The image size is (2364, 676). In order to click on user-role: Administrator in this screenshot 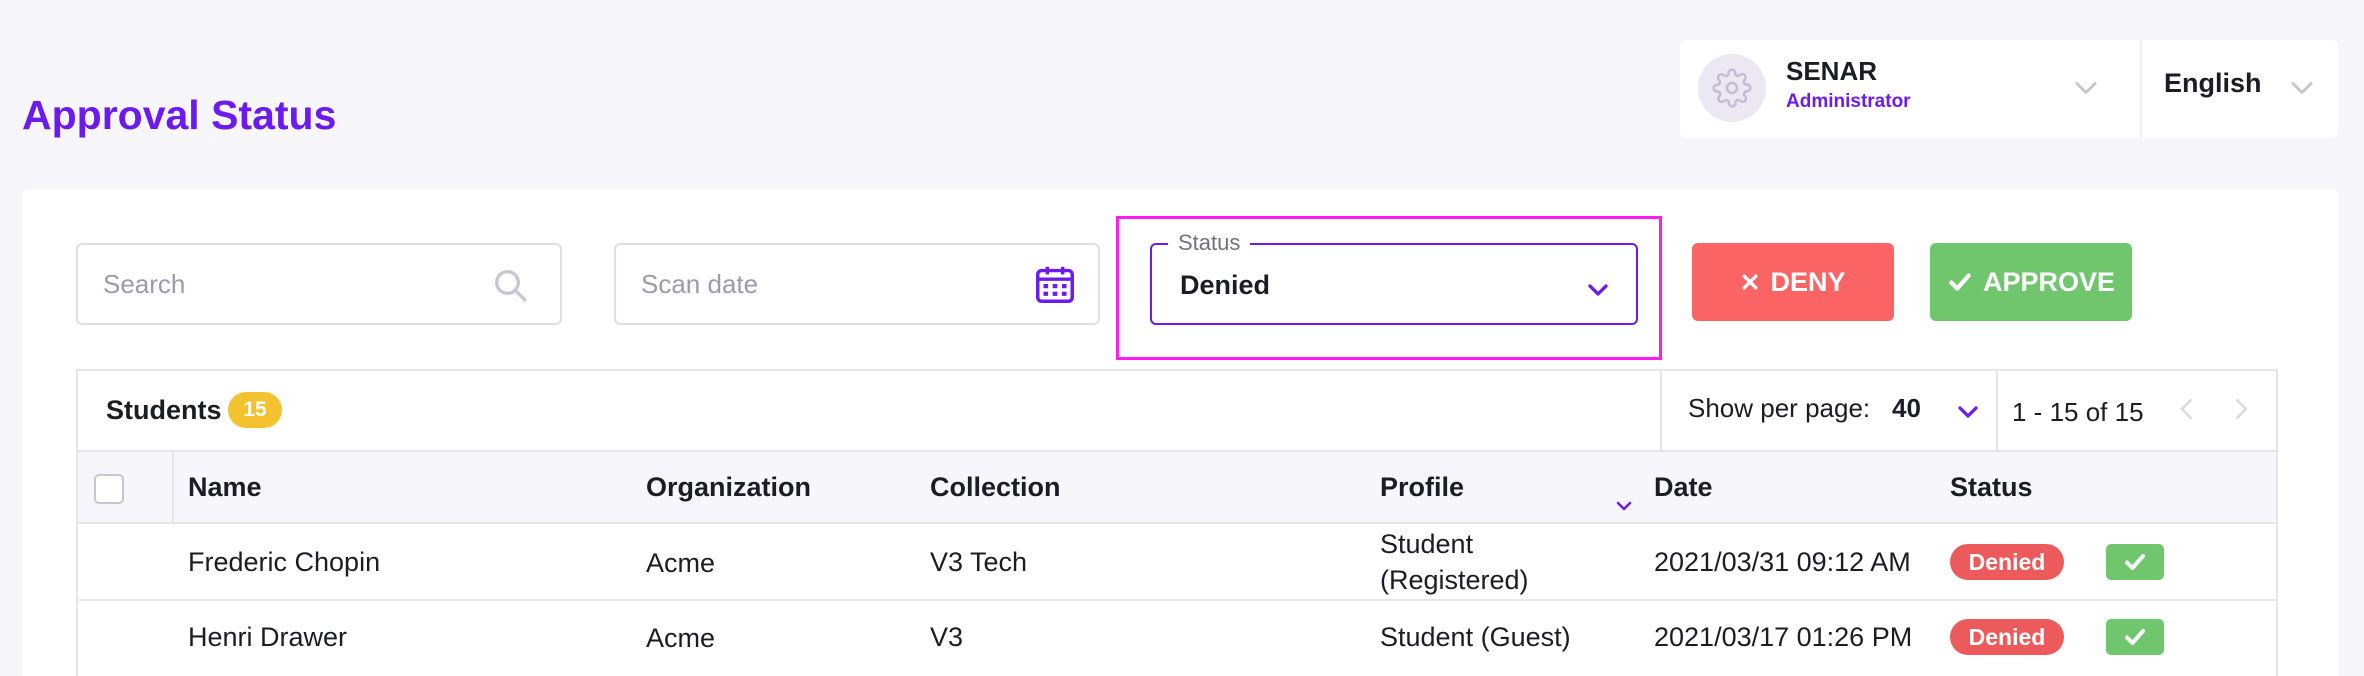, I will do `click(1848, 101)`.